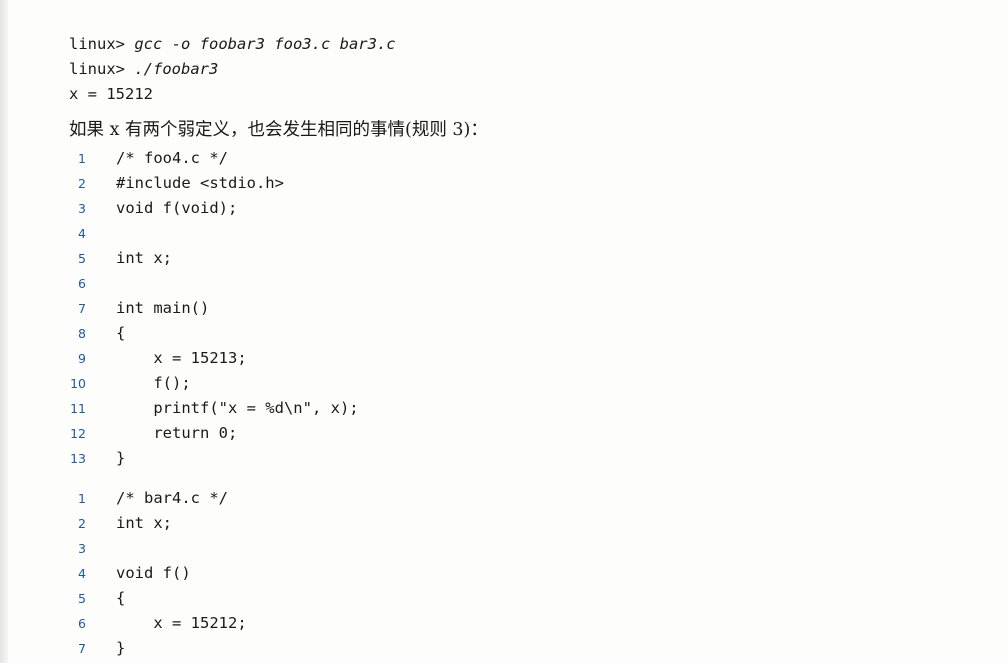  What do you see at coordinates (153, 573) in the screenshot?
I see `code-text: void f()` at bounding box center [153, 573].